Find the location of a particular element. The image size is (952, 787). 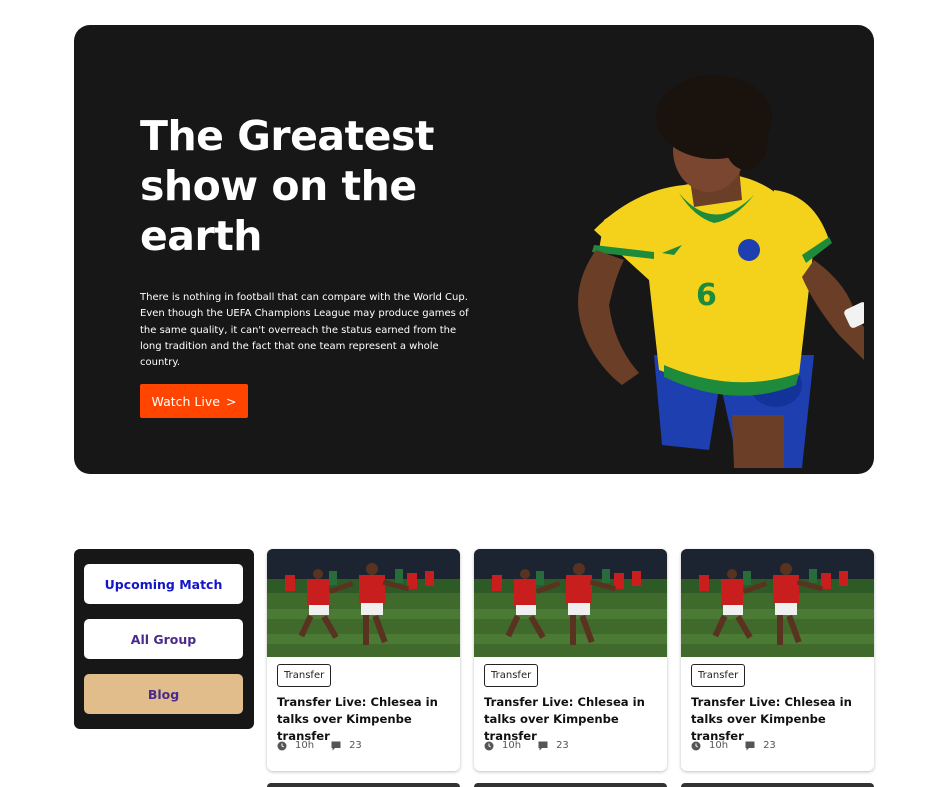

chevron-right-icon: > is located at coordinates (231, 401).